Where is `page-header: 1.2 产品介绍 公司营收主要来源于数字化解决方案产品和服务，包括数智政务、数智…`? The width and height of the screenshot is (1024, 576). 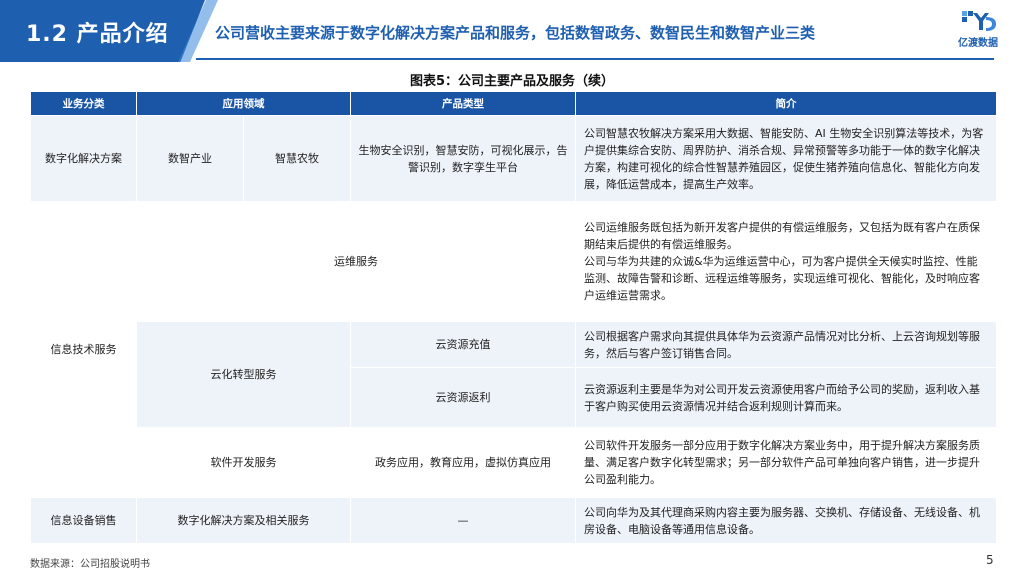
page-header: 1.2 产品介绍 公司营收主要来源于数字化解决方案产品和服务，包括数智政务、数智… is located at coordinates (512, 31).